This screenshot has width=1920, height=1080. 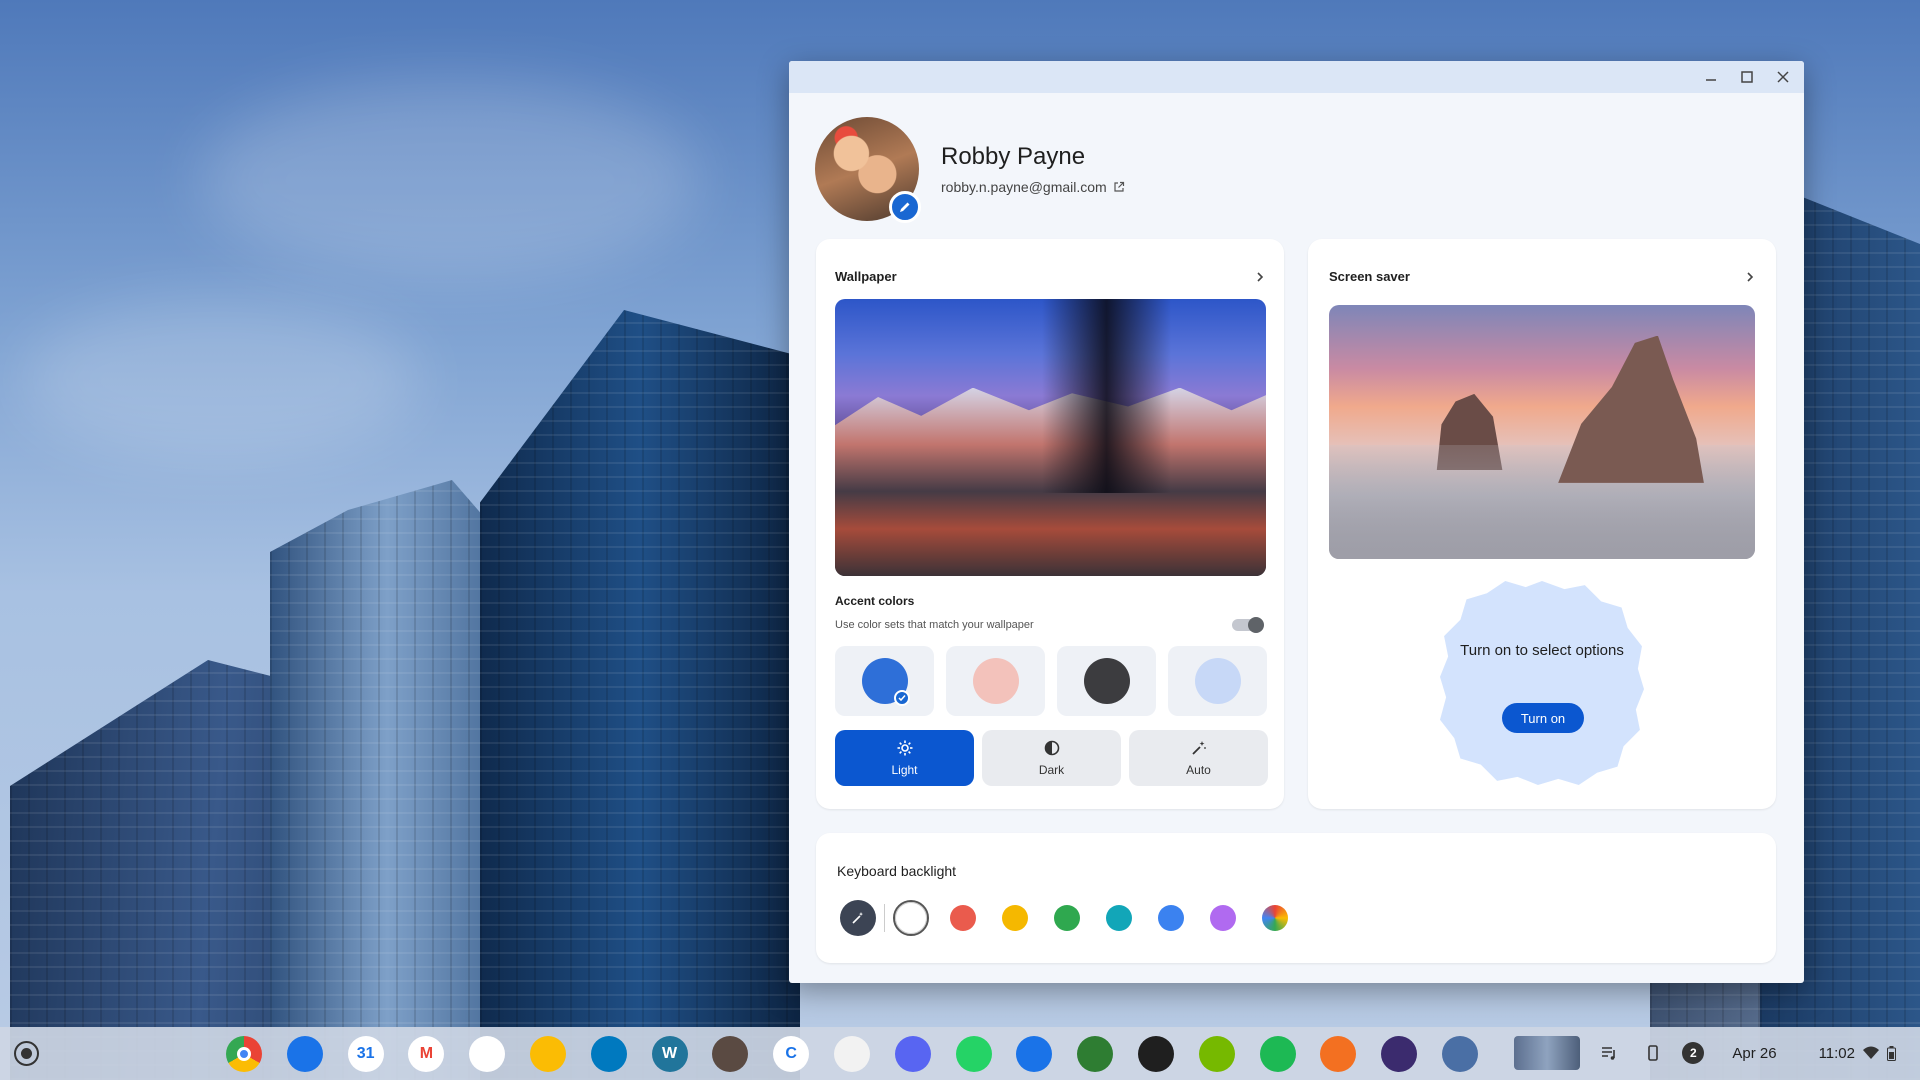 What do you see at coordinates (851, 1054) in the screenshot?
I see `pinwheel-icon` at bounding box center [851, 1054].